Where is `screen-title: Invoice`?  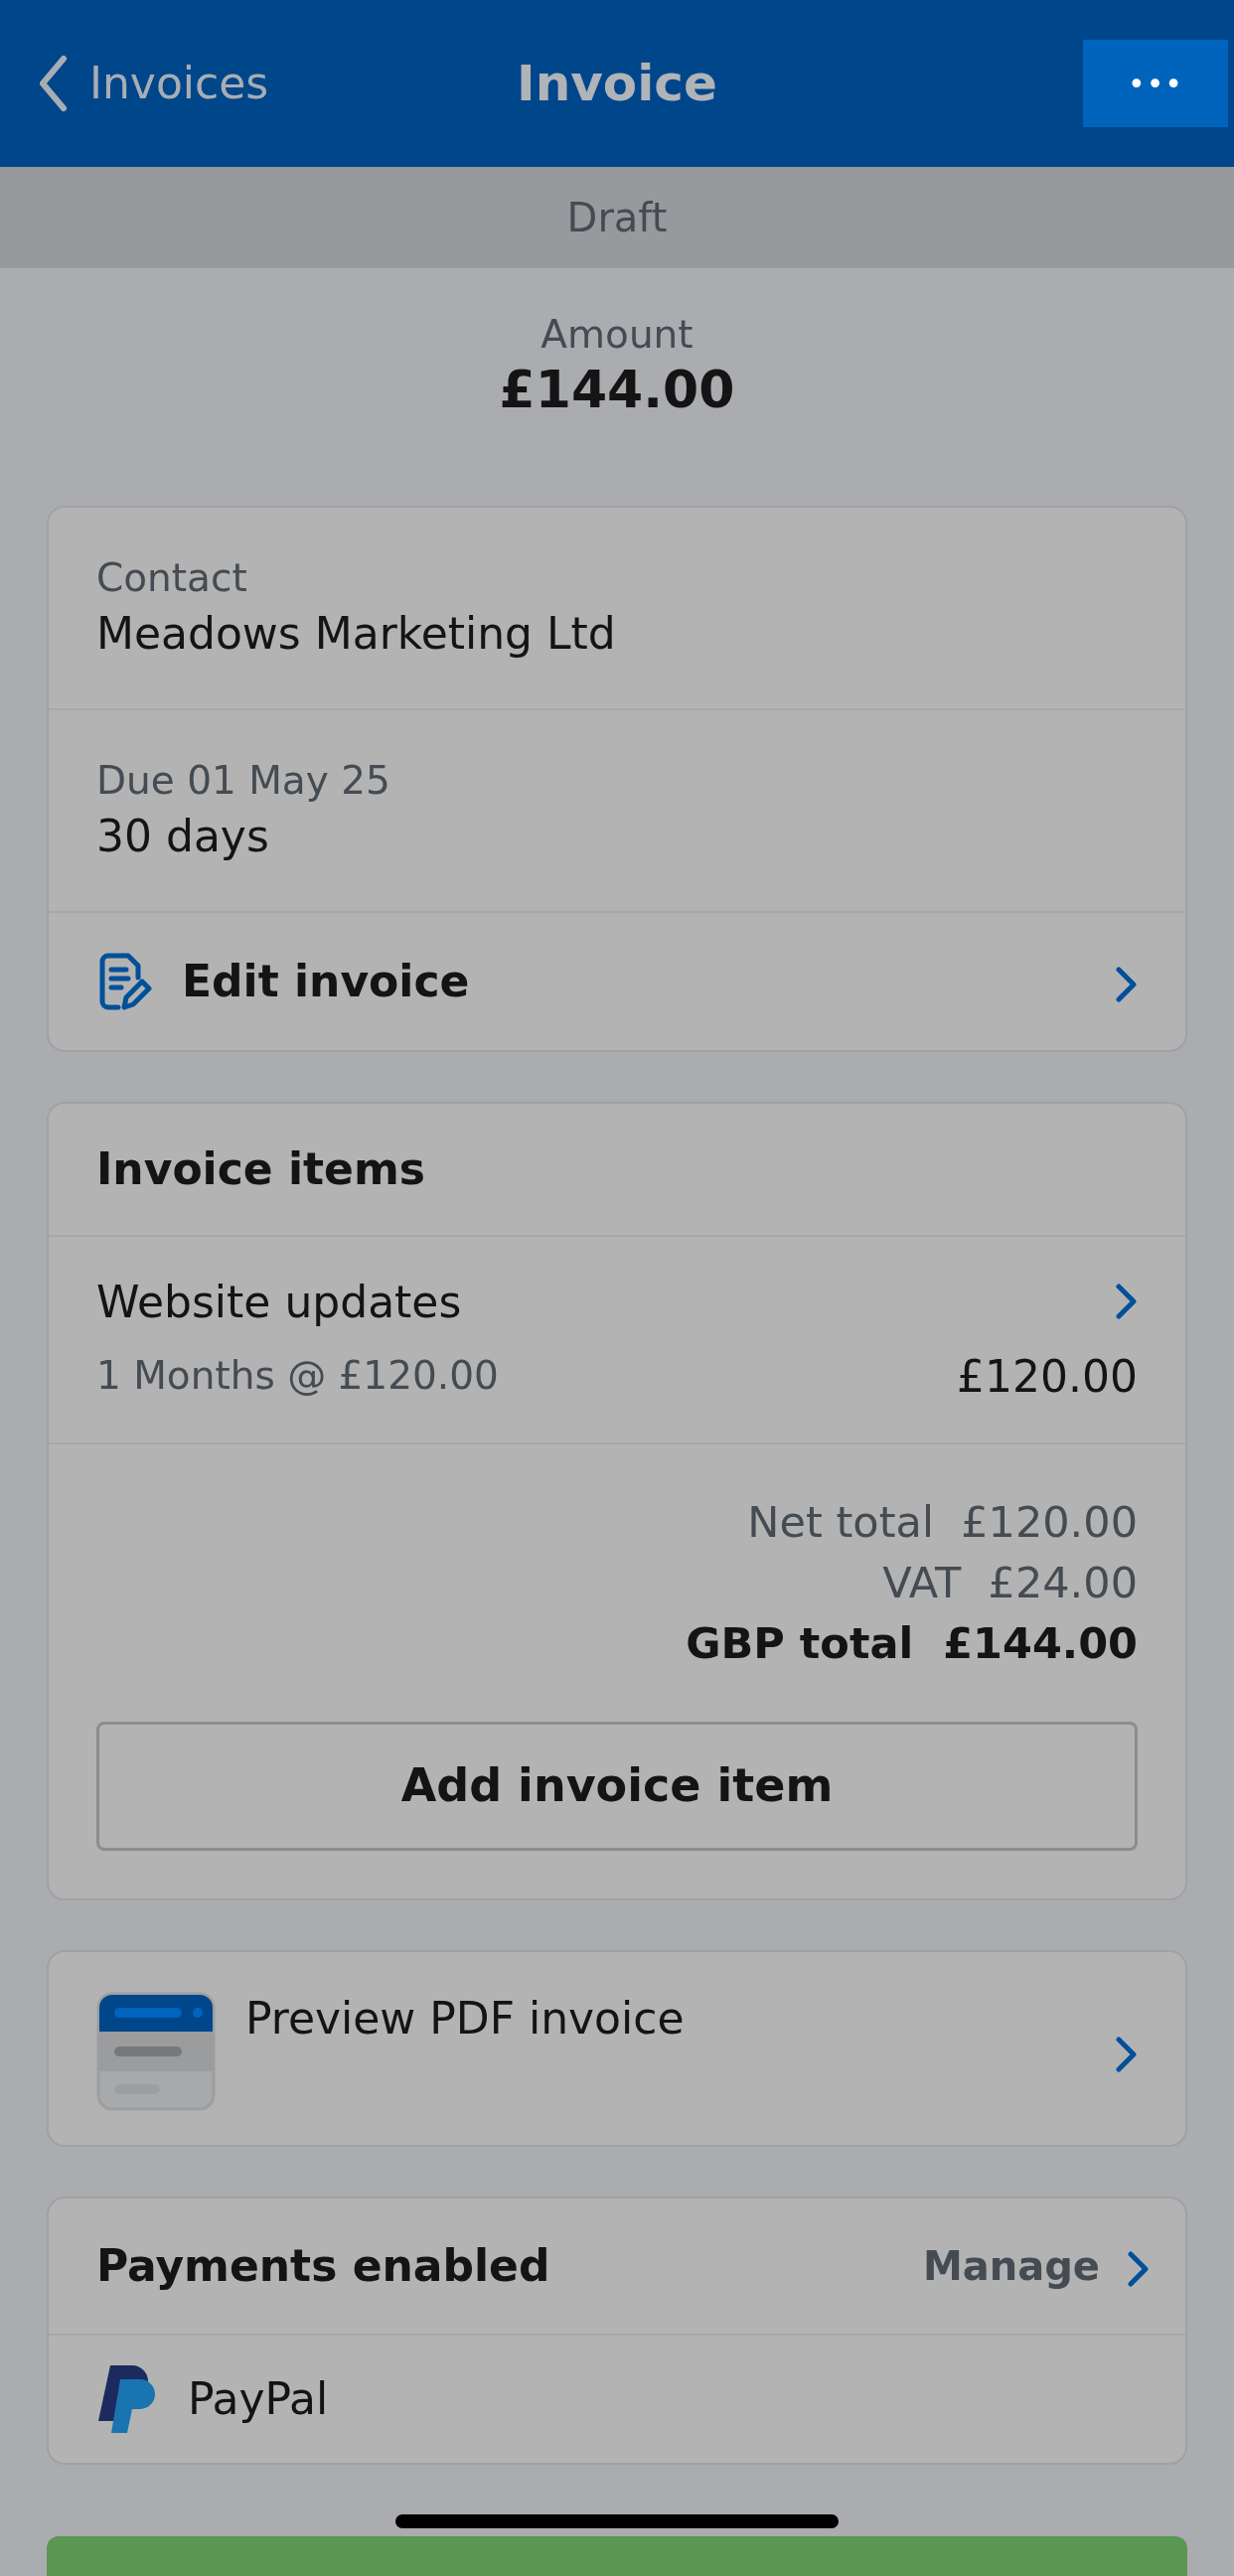
screen-title: Invoice is located at coordinates (617, 83).